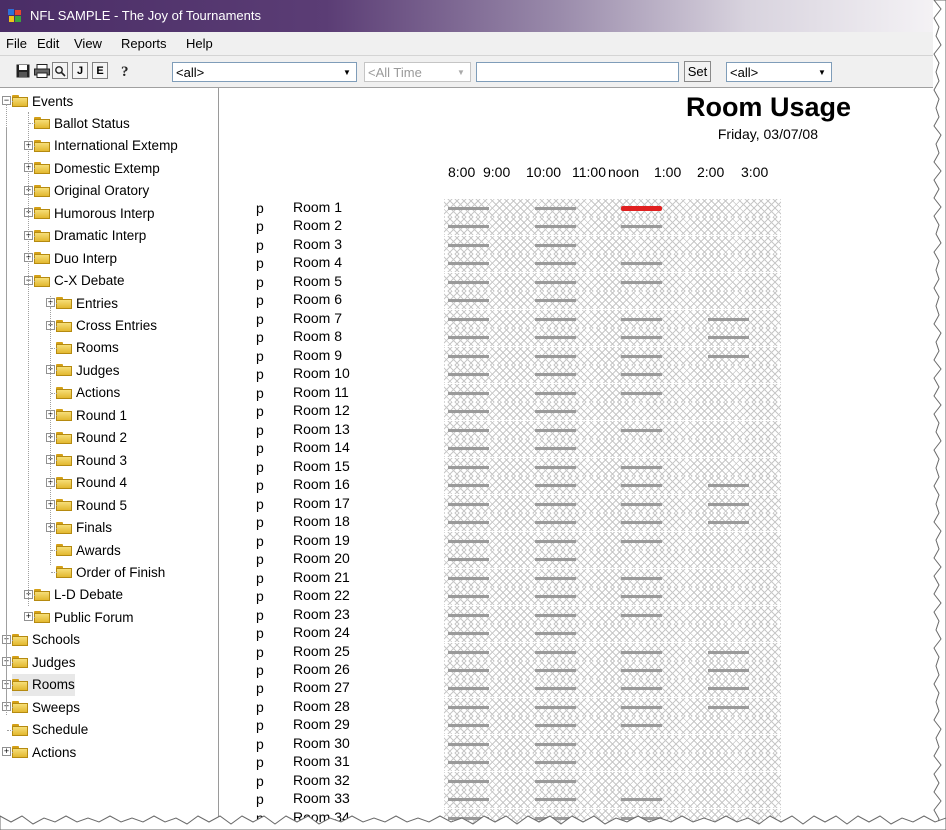 The image size is (946, 830). What do you see at coordinates (78, 595) in the screenshot?
I see `tree-item: L-D Debate` at bounding box center [78, 595].